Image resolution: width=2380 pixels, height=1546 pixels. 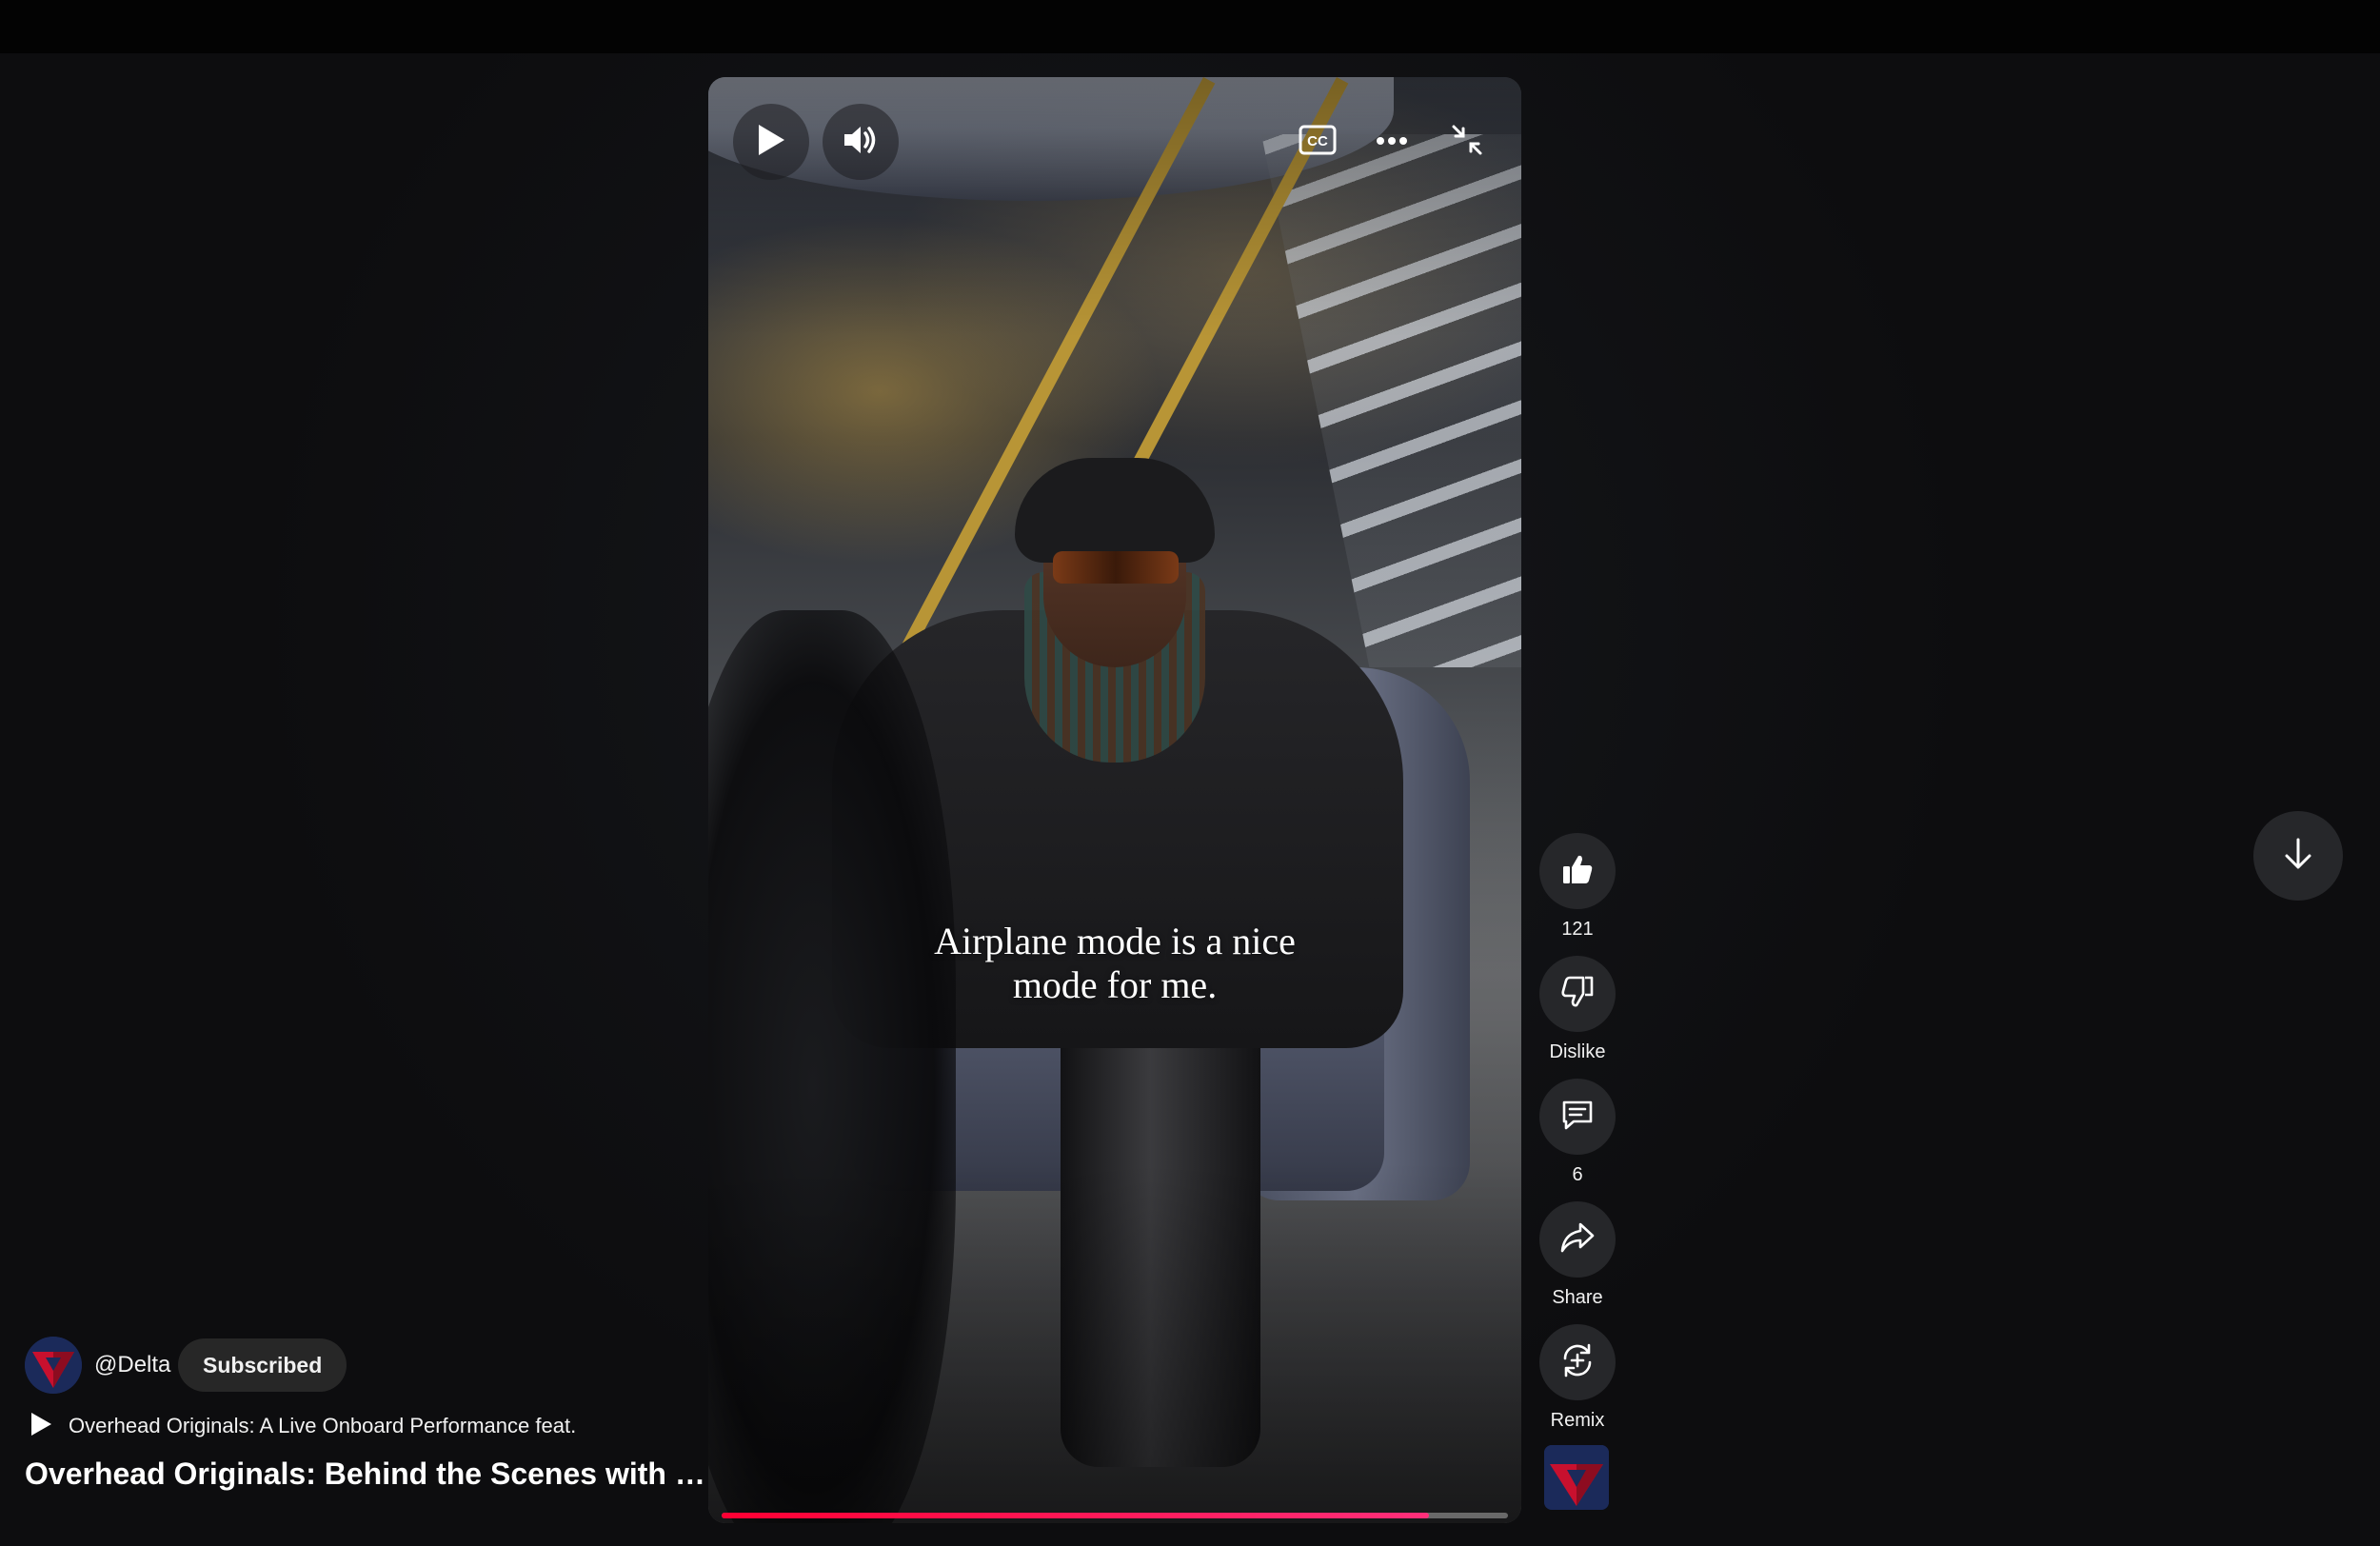 I want to click on like-action: 121, so click(x=1577, y=886).